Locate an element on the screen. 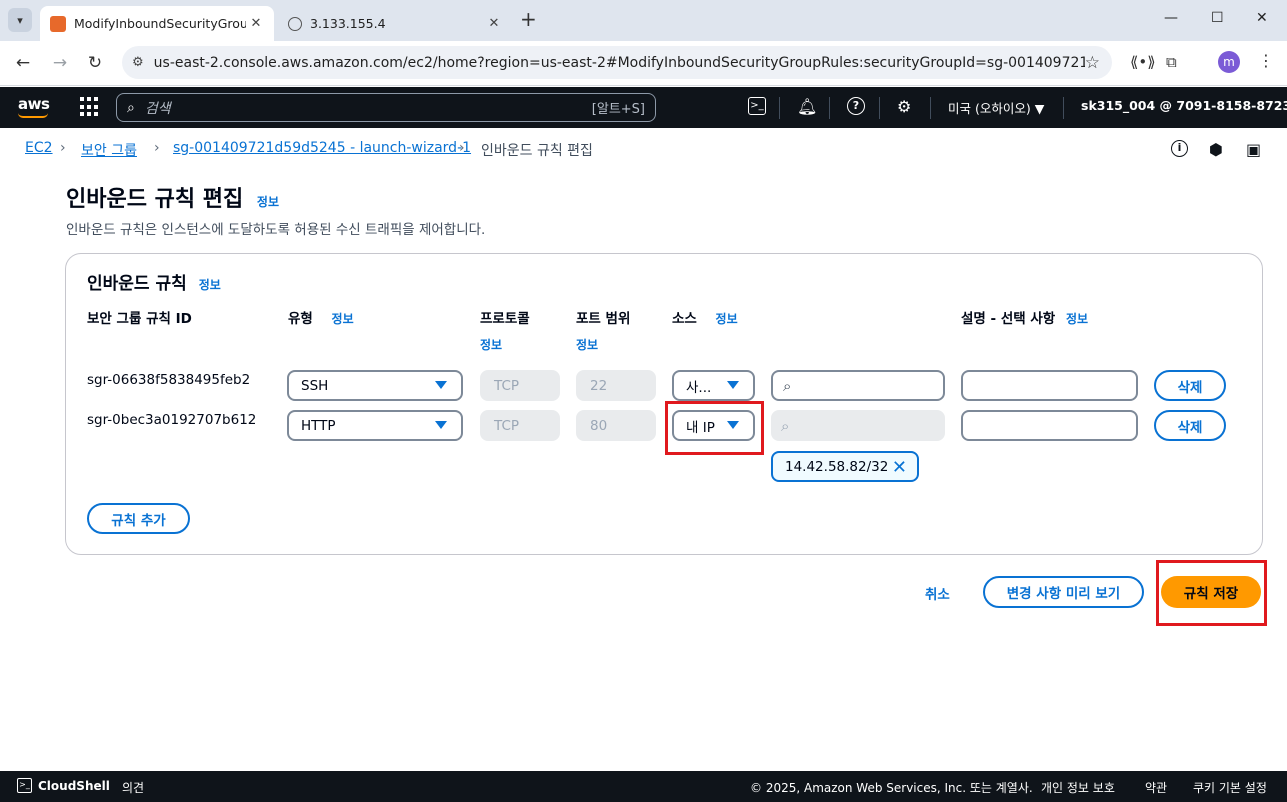  aws-logo-smile is located at coordinates (33, 115).